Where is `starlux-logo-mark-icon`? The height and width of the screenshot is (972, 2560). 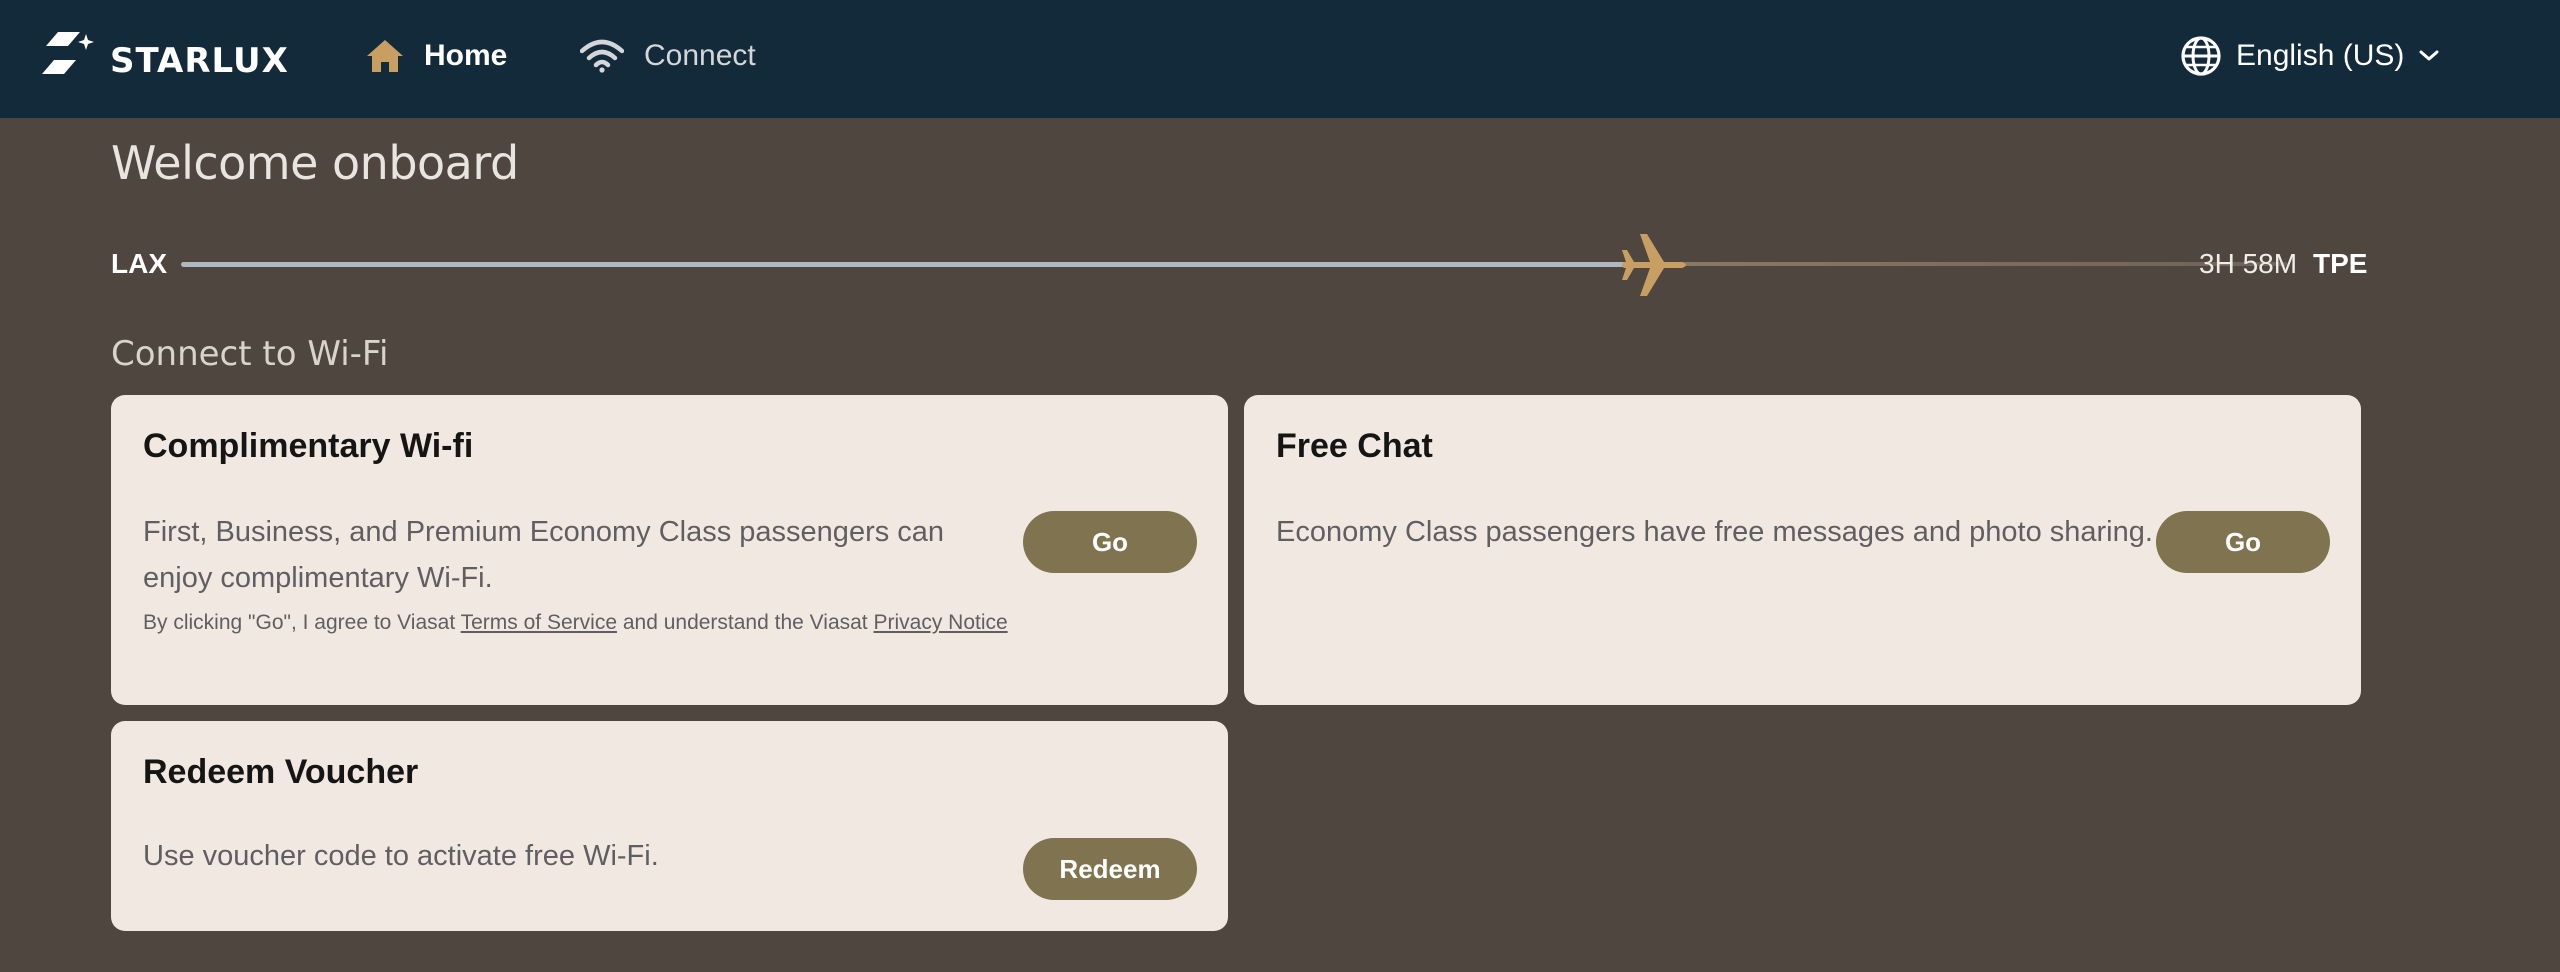
starlux-logo-mark-icon is located at coordinates (68, 53).